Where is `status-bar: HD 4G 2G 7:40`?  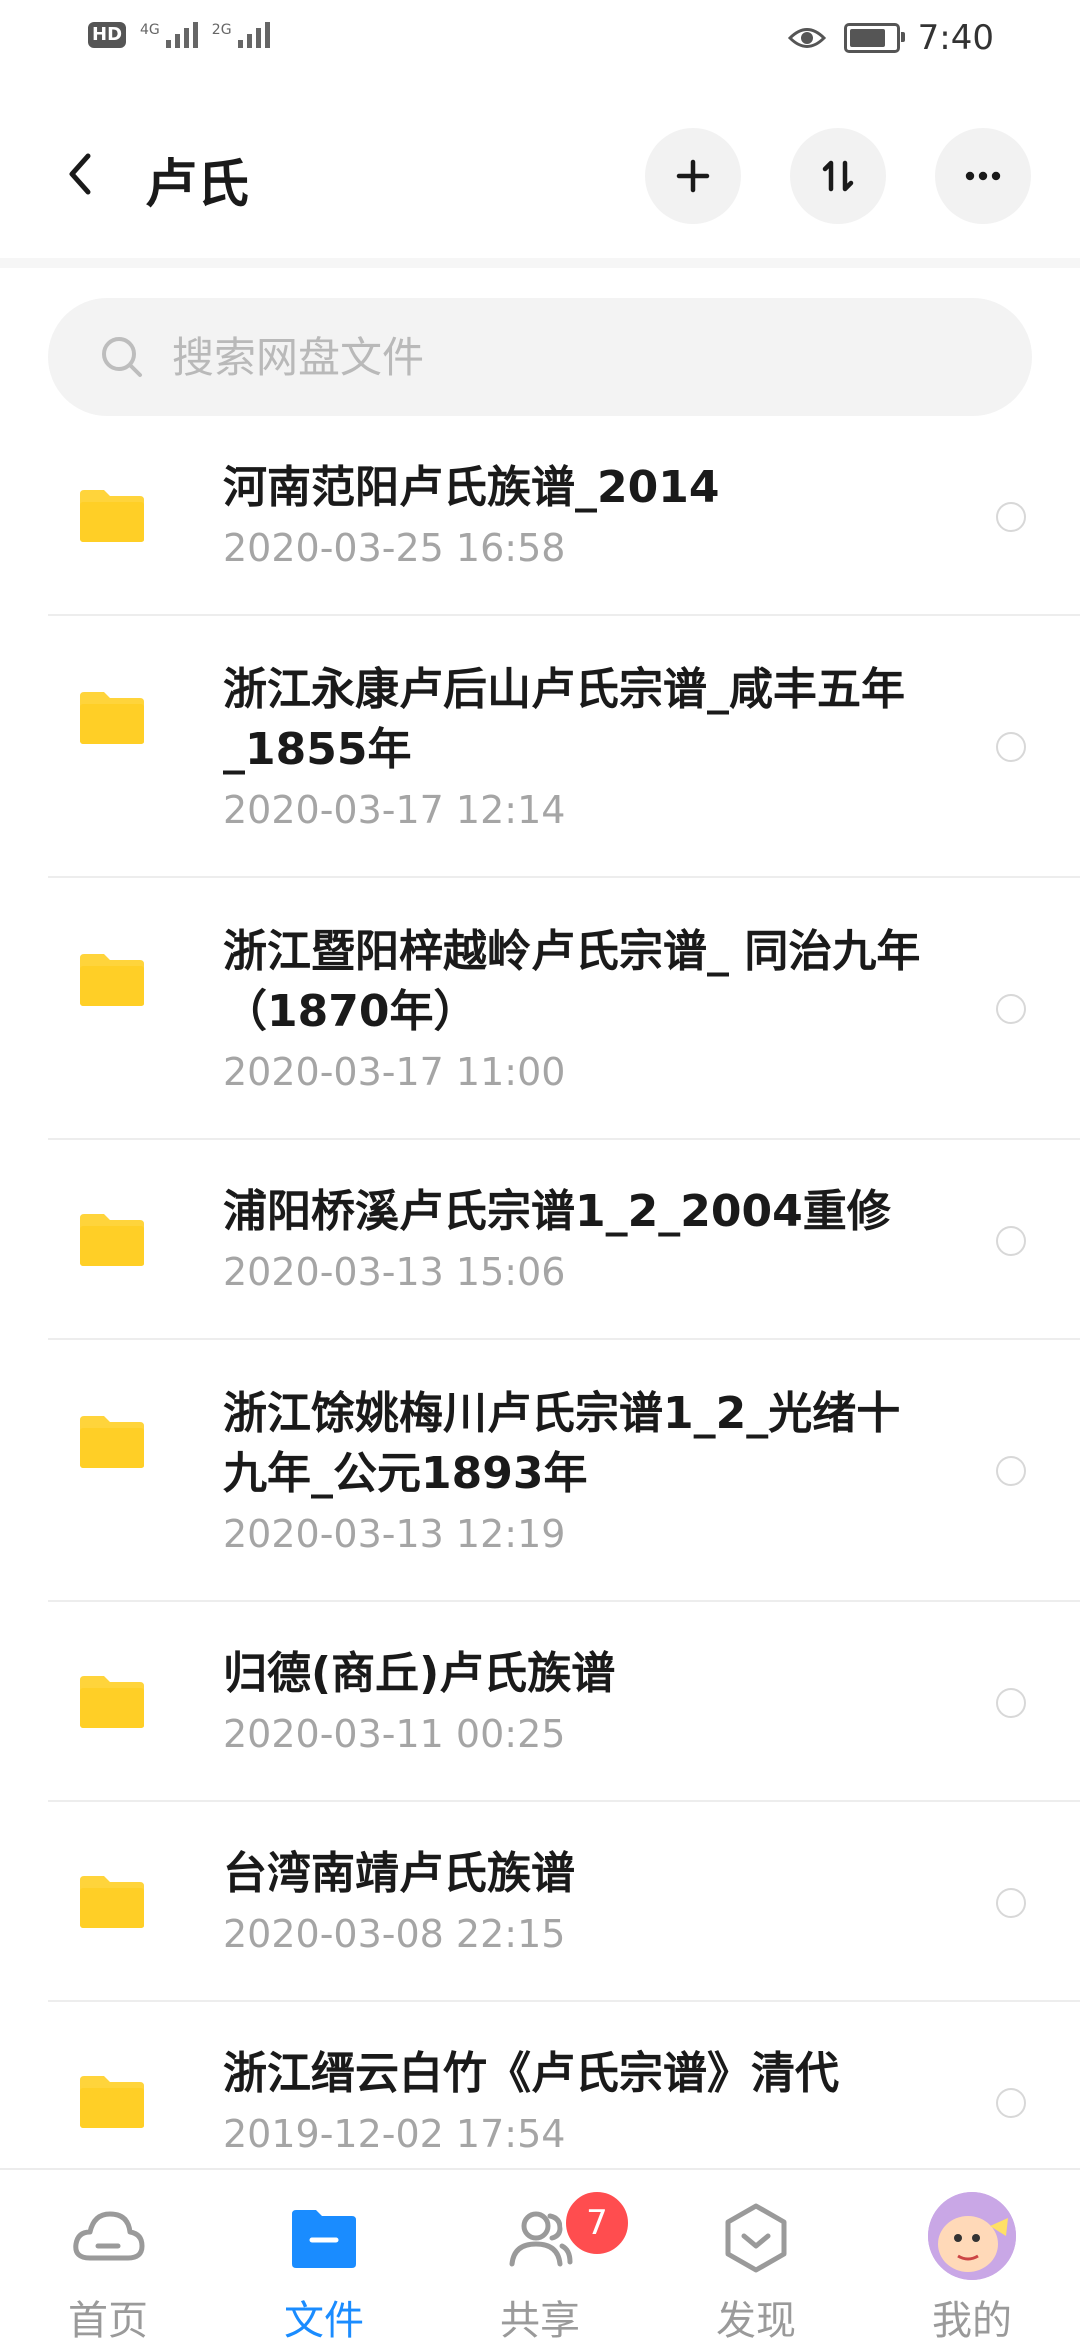 status-bar: HD 4G 2G 7:40 is located at coordinates (540, 40).